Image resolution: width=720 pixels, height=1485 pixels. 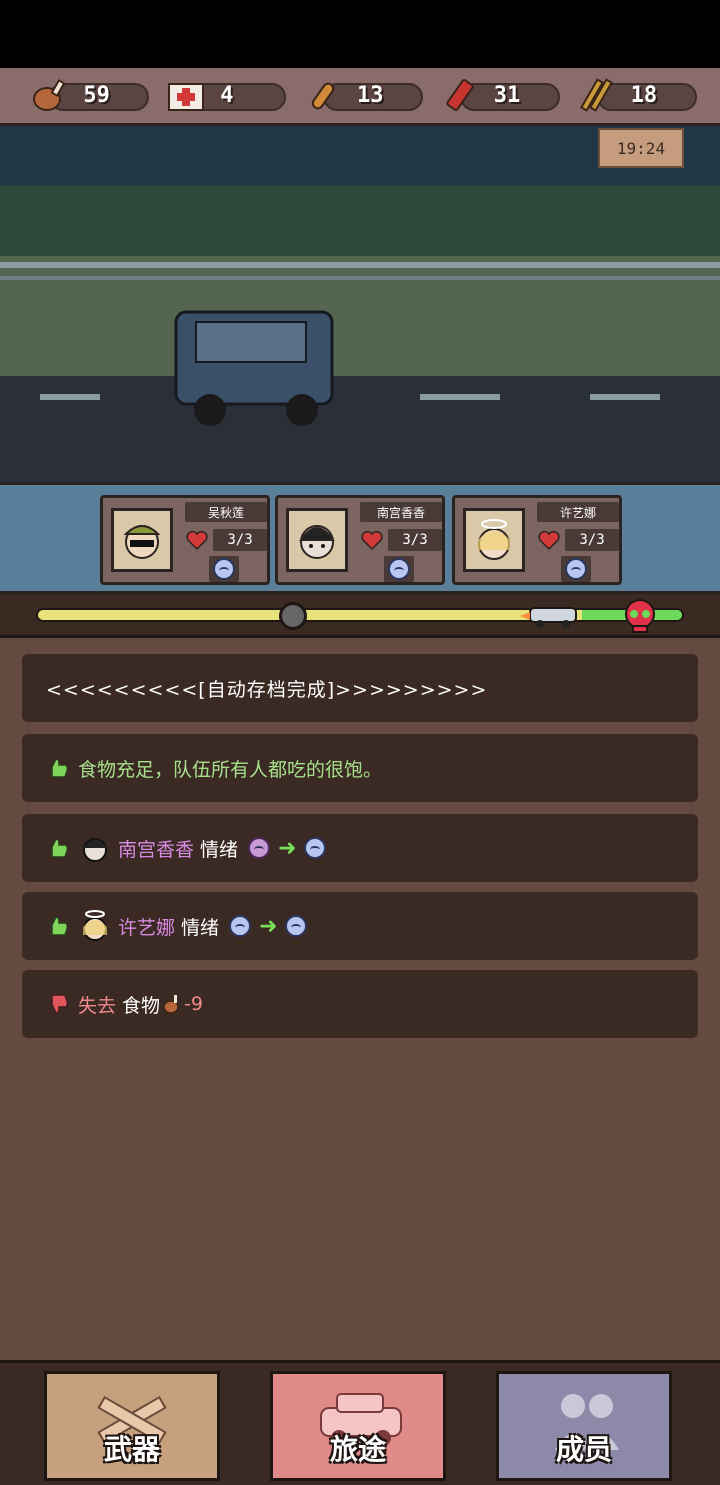 I want to click on rifle-ammo-icon, so click(x=598, y=96).